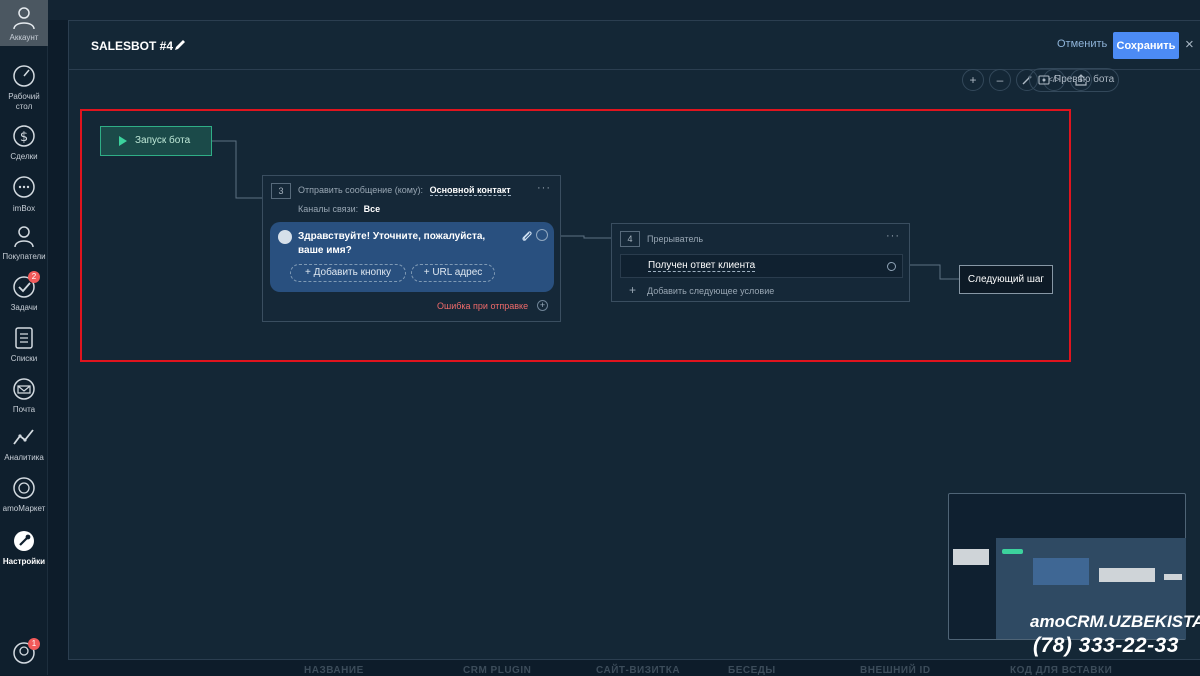 Image resolution: width=1200 pixels, height=676 pixels. What do you see at coordinates (1082, 44) in the screenshot?
I see `cancel-button: Отменить` at bounding box center [1082, 44].